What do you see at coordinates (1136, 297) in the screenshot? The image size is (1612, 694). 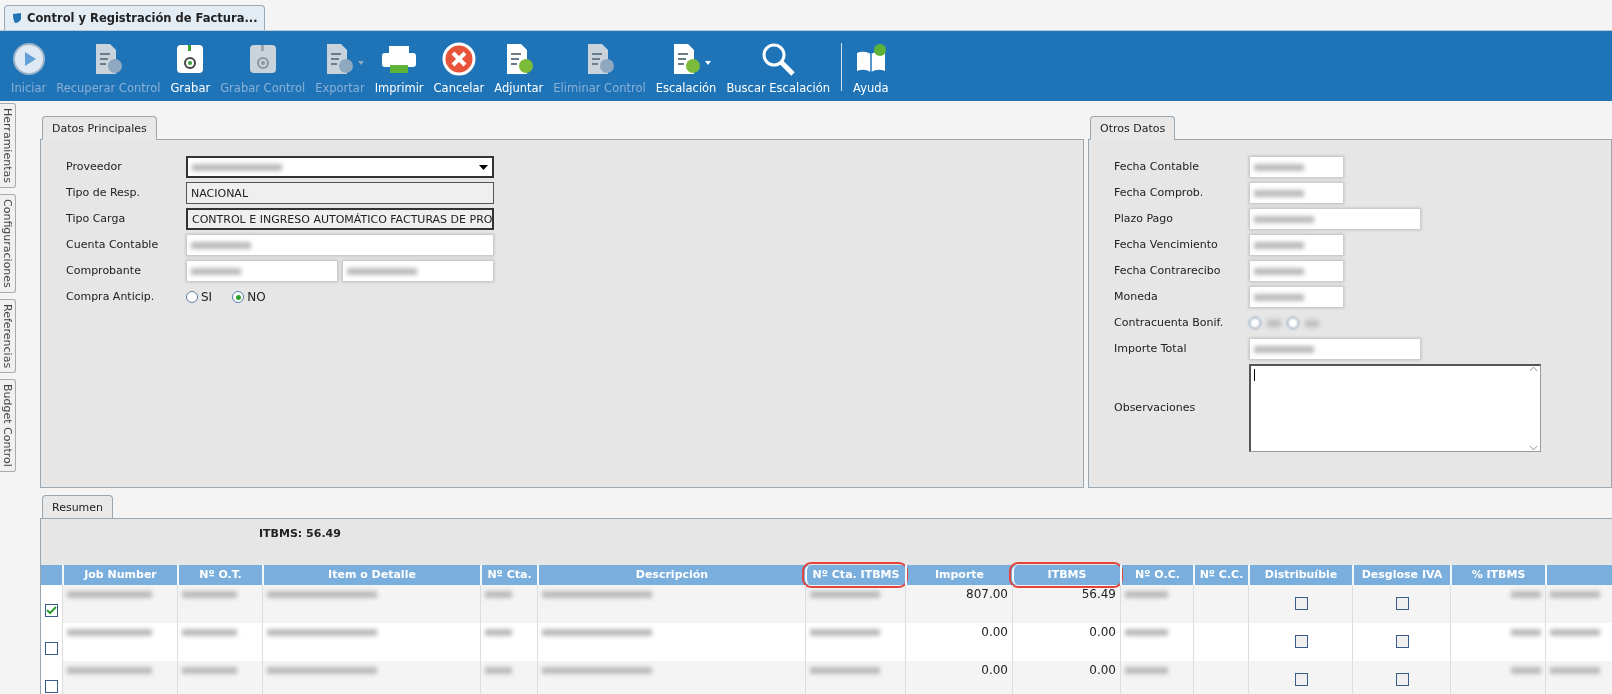 I see `field-label: Moneda` at bounding box center [1136, 297].